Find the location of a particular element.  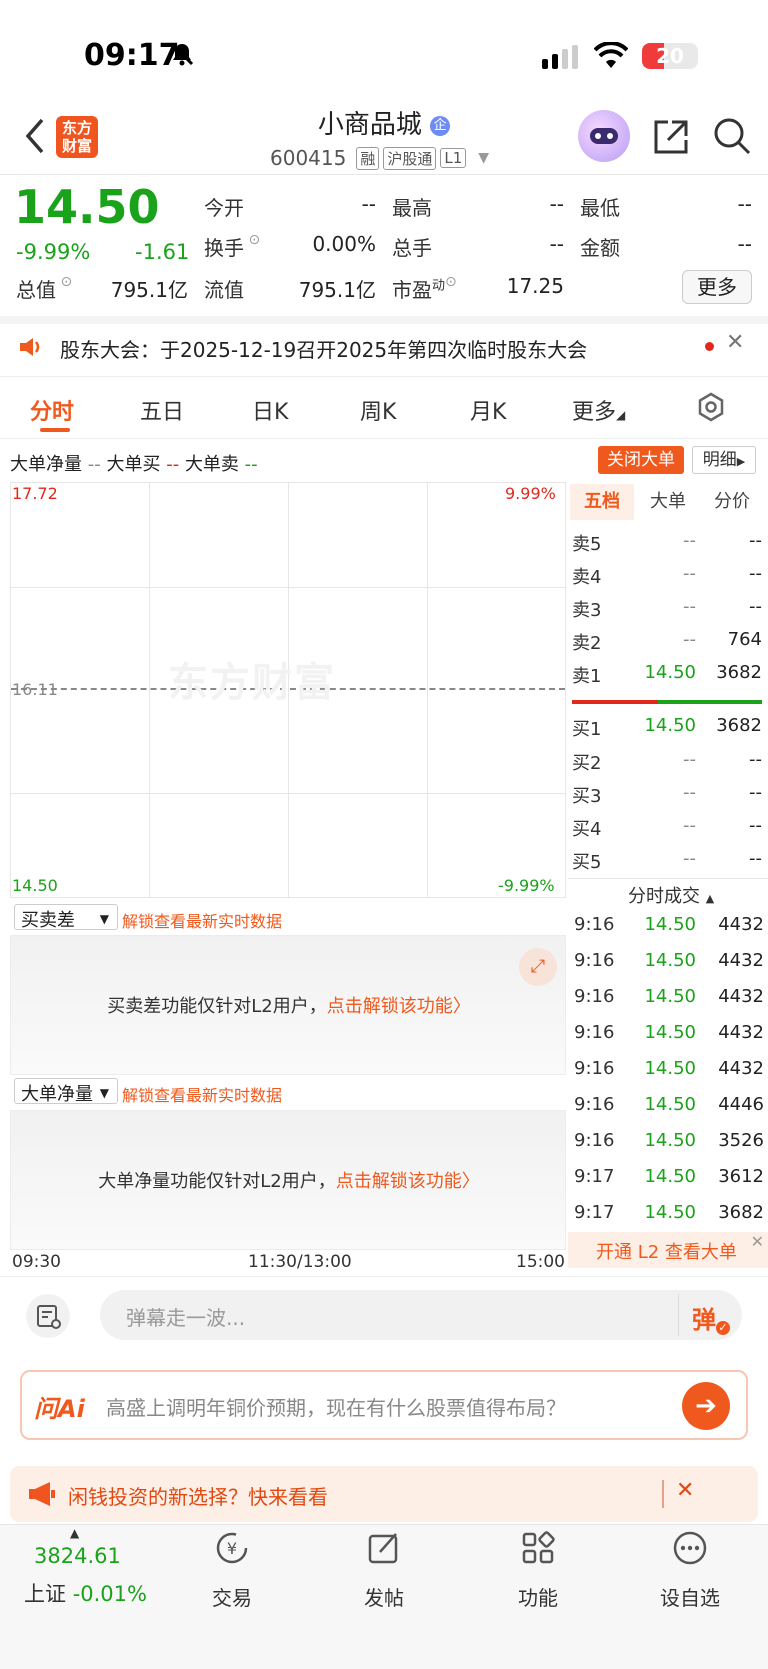

l2-banner-close-icon: ✕ is located at coordinates (757, 1241).